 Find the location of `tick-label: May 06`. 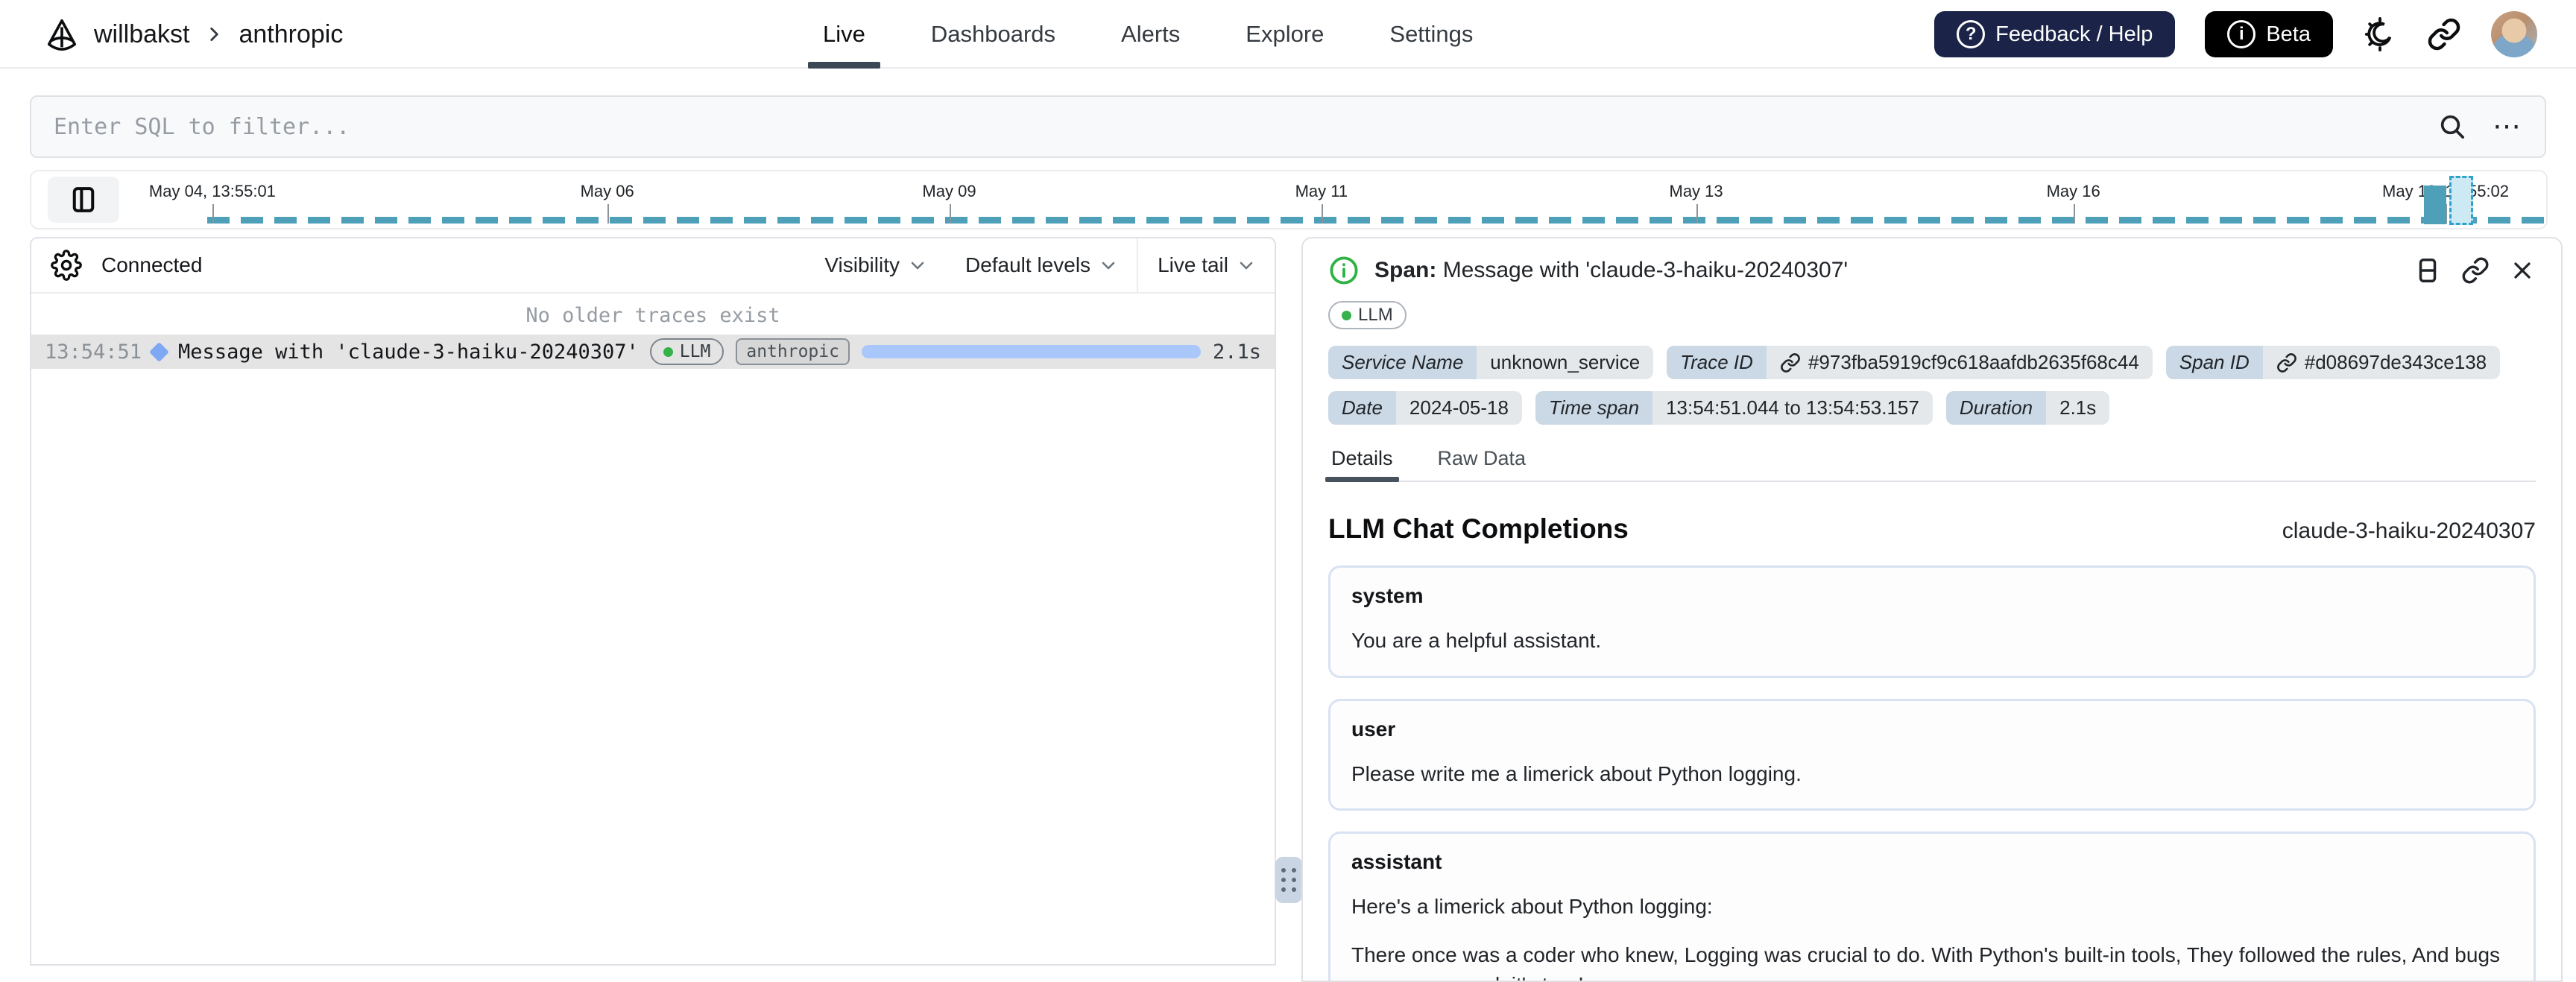

tick-label: May 06 is located at coordinates (607, 191).